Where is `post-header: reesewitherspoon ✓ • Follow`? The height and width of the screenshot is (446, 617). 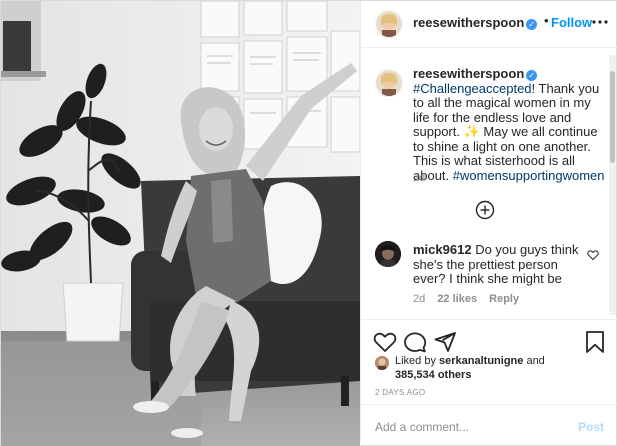
post-header: reesewitherspoon ✓ • Follow is located at coordinates (489, 24).